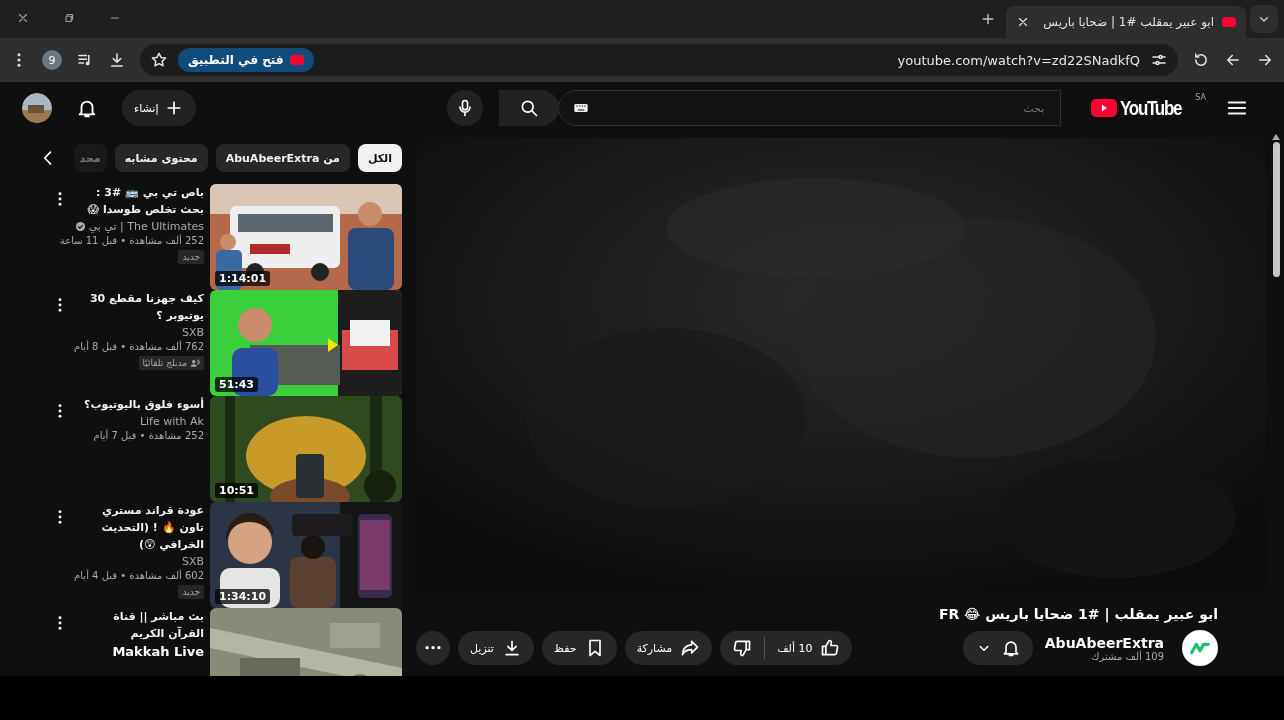 The image size is (1284, 720). What do you see at coordinates (243, 278) in the screenshot?
I see `duration-badge: 1:14:01` at bounding box center [243, 278].